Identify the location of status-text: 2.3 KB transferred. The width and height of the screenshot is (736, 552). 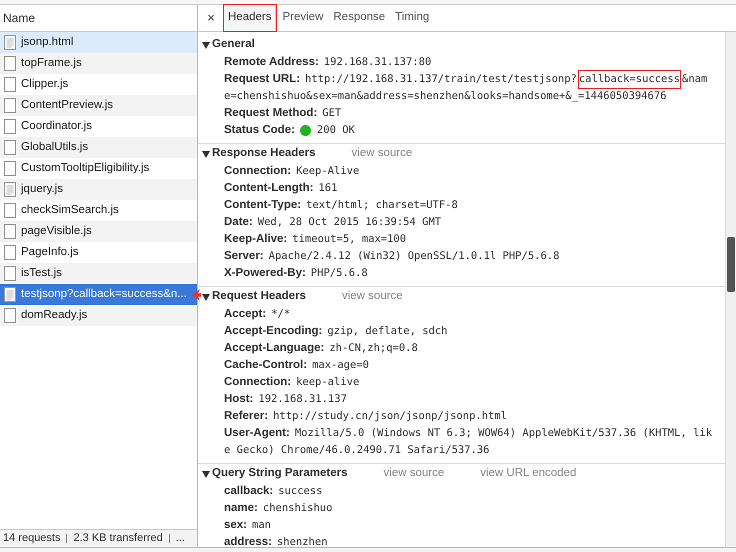
(118, 538).